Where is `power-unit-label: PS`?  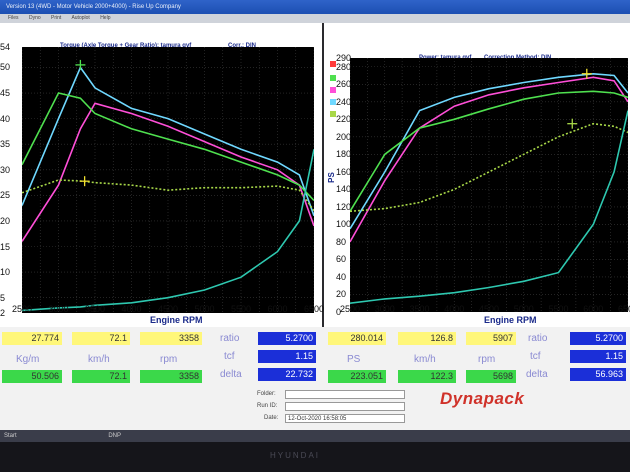 power-unit-label: PS is located at coordinates (354, 359).